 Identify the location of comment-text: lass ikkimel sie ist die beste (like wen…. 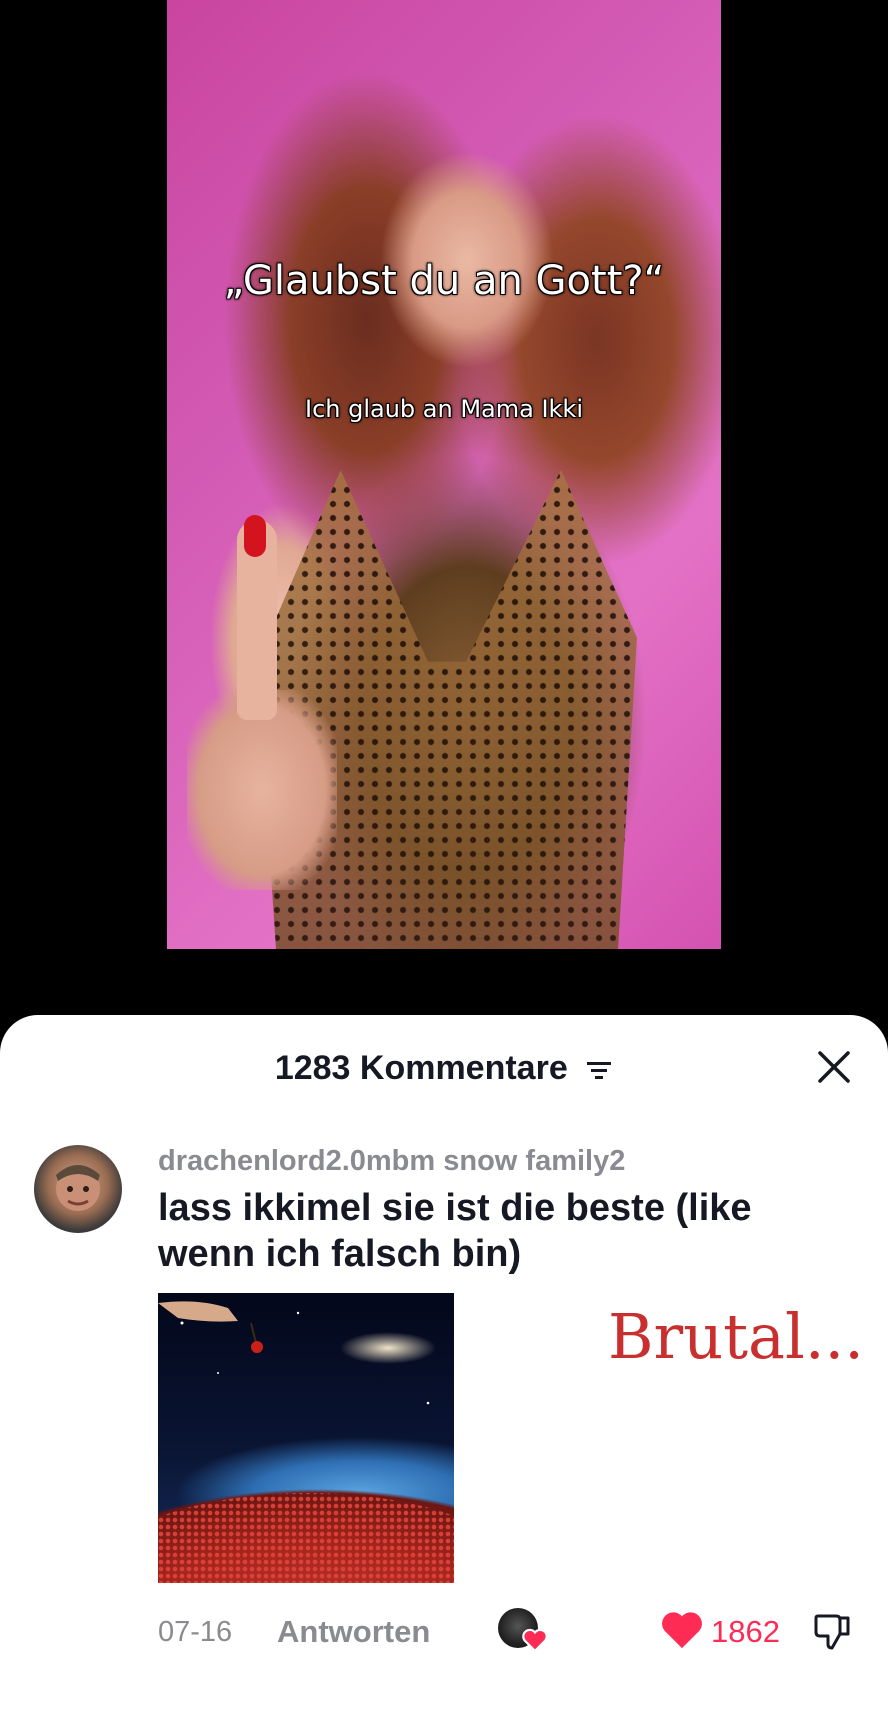
(455, 1231).